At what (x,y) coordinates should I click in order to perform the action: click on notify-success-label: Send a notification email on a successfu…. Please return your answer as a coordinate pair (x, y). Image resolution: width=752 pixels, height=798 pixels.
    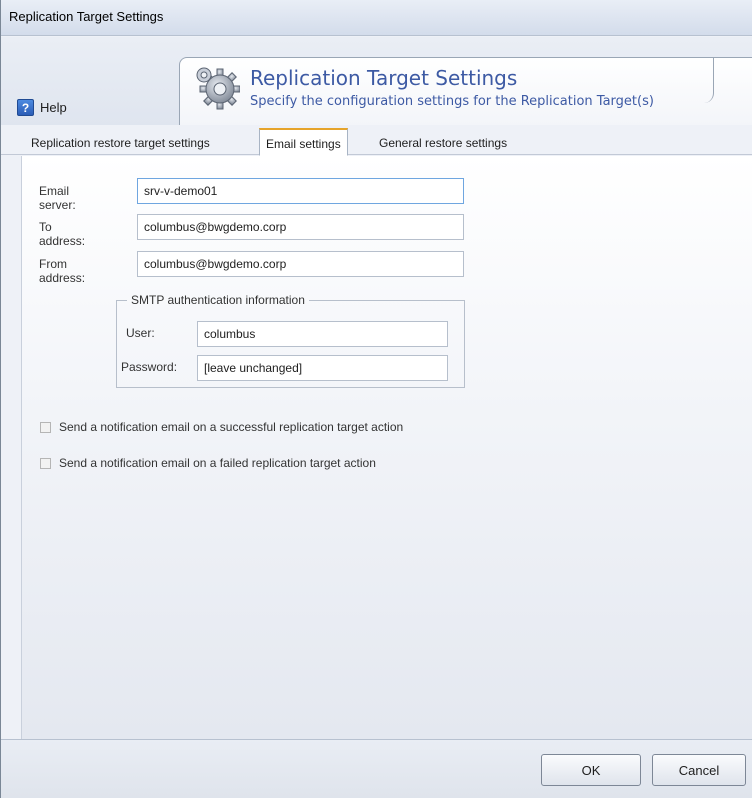
    Looking at the image, I should click on (231, 427).